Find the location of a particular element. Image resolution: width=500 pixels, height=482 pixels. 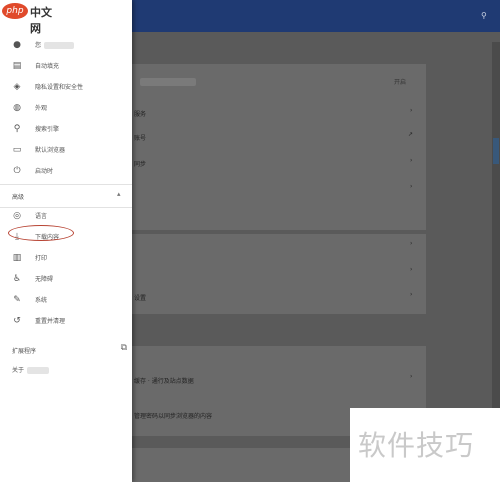

nav-you: ● 您 is located at coordinates (66, 44).